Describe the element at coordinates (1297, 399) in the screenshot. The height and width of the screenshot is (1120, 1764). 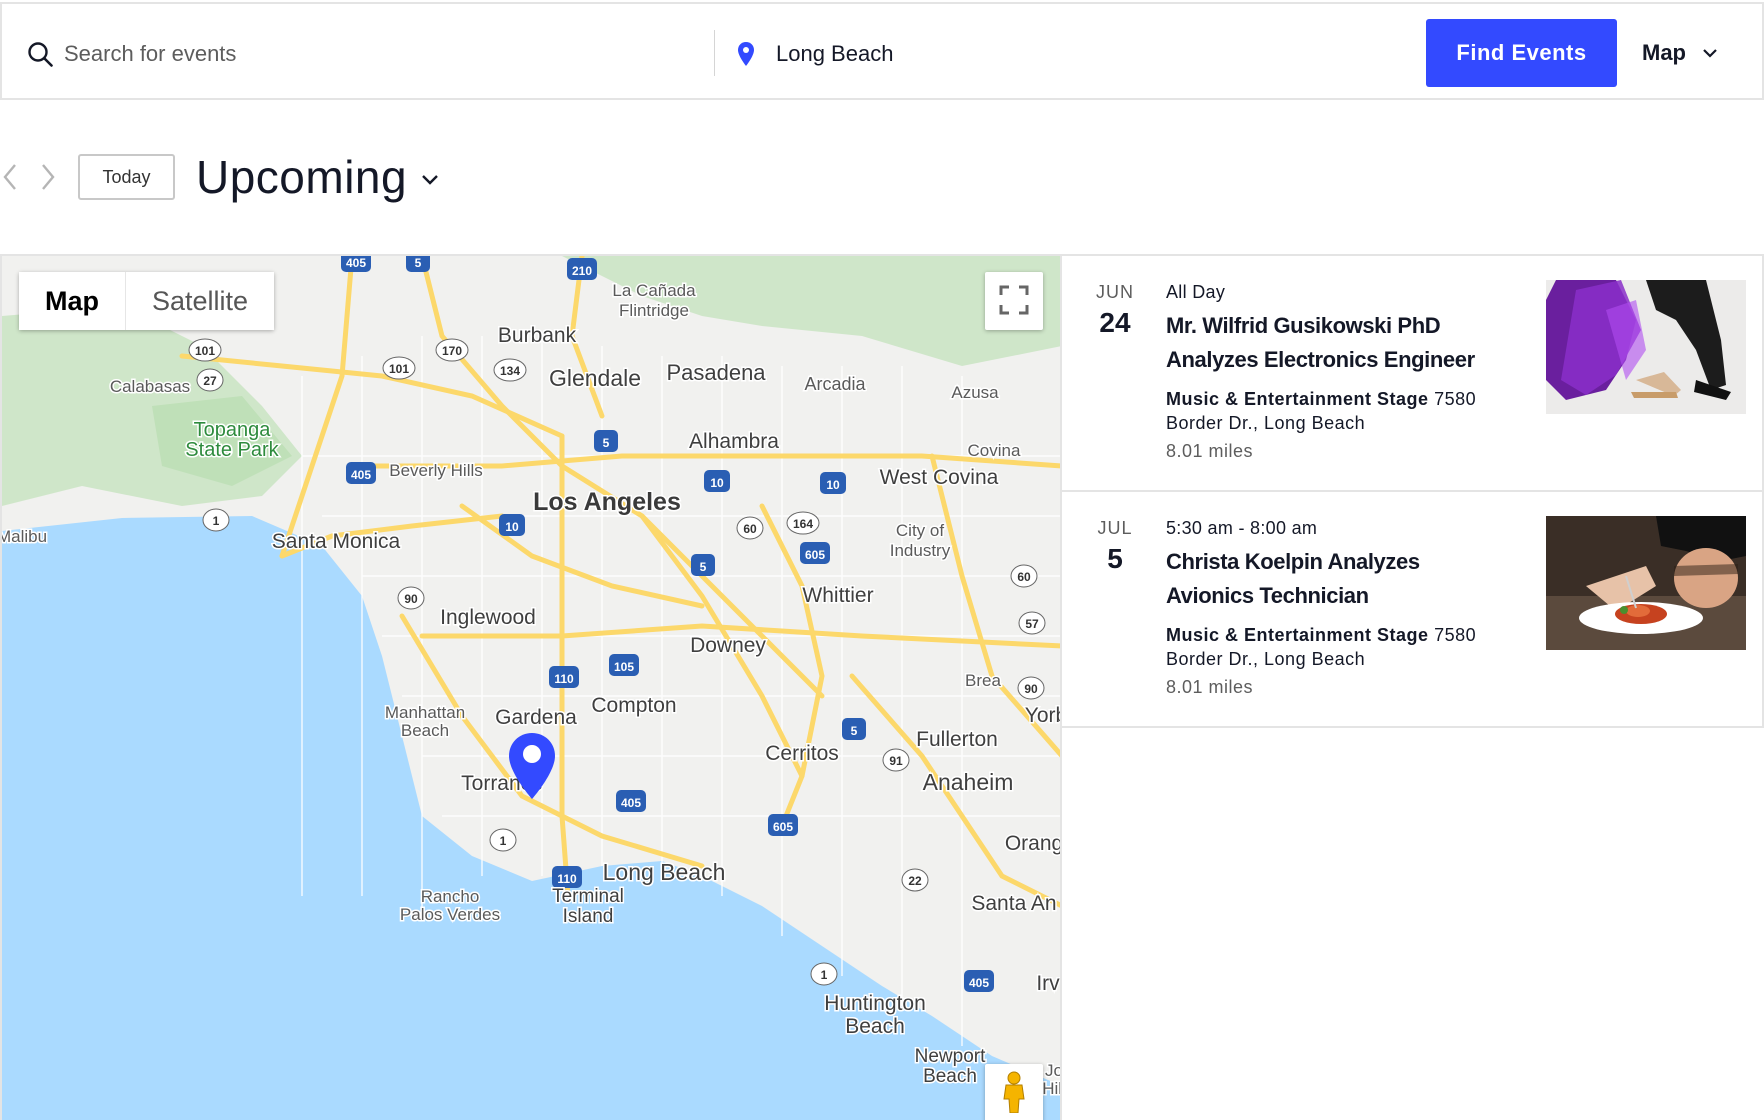
I see `event-venue-name: Music & Entertainment Stage` at that location.